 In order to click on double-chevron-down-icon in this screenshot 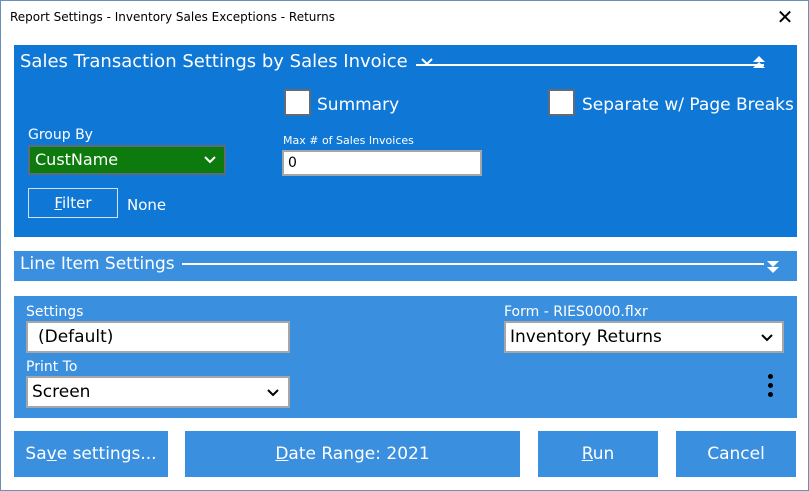, I will do `click(773, 267)`.